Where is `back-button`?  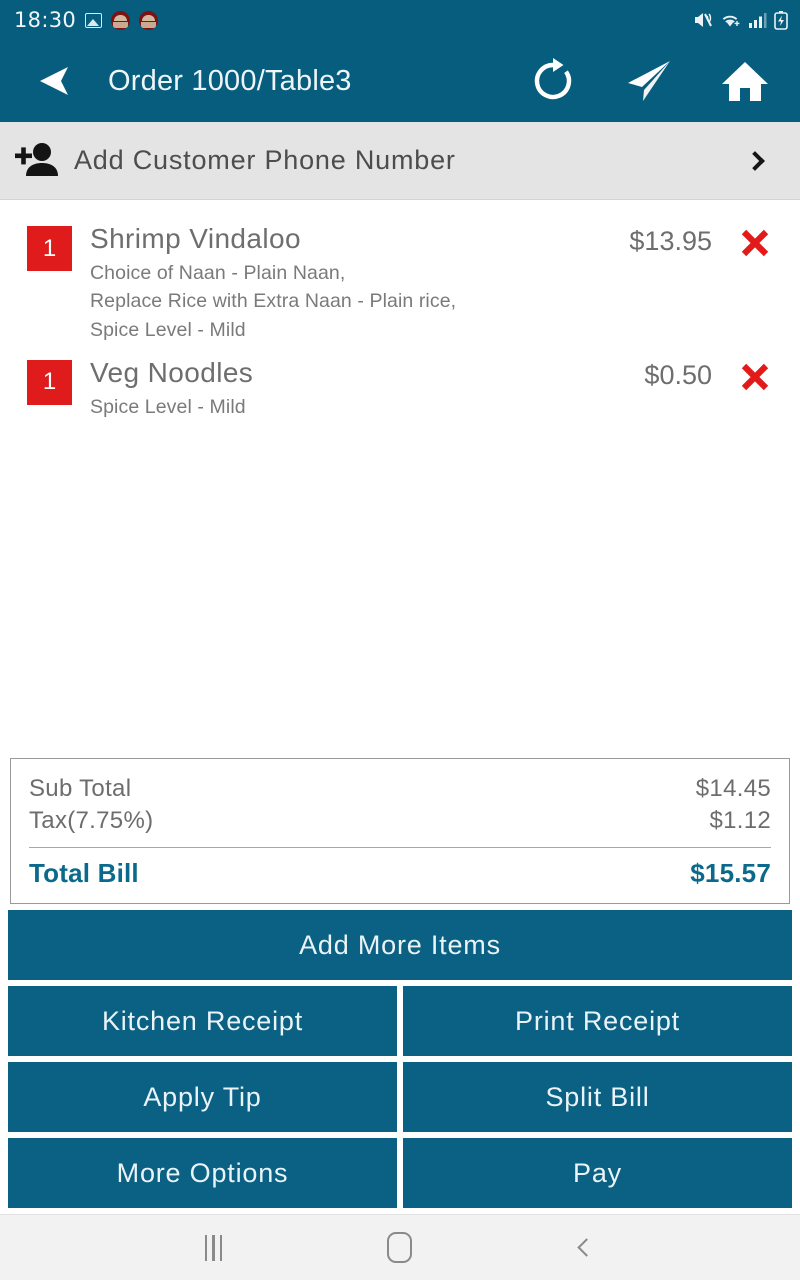
back-button is located at coordinates (54, 81).